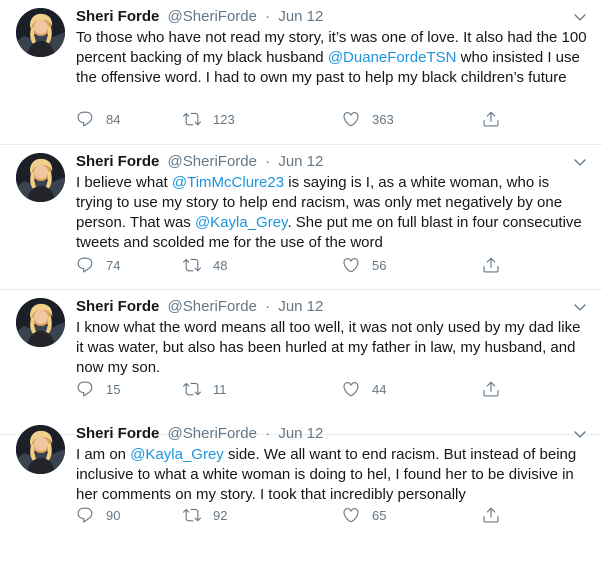  I want to click on tweet-actions: 15 11 44, so click(291, 389).